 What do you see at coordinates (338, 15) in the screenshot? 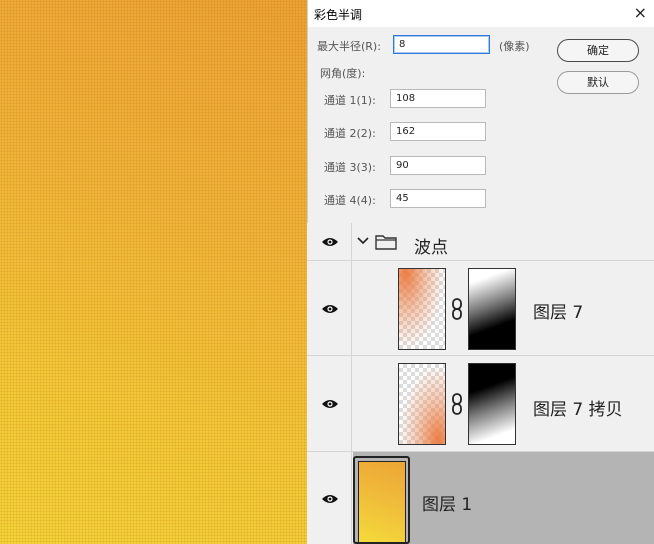
I see `dialog-title: 彩色半调` at bounding box center [338, 15].